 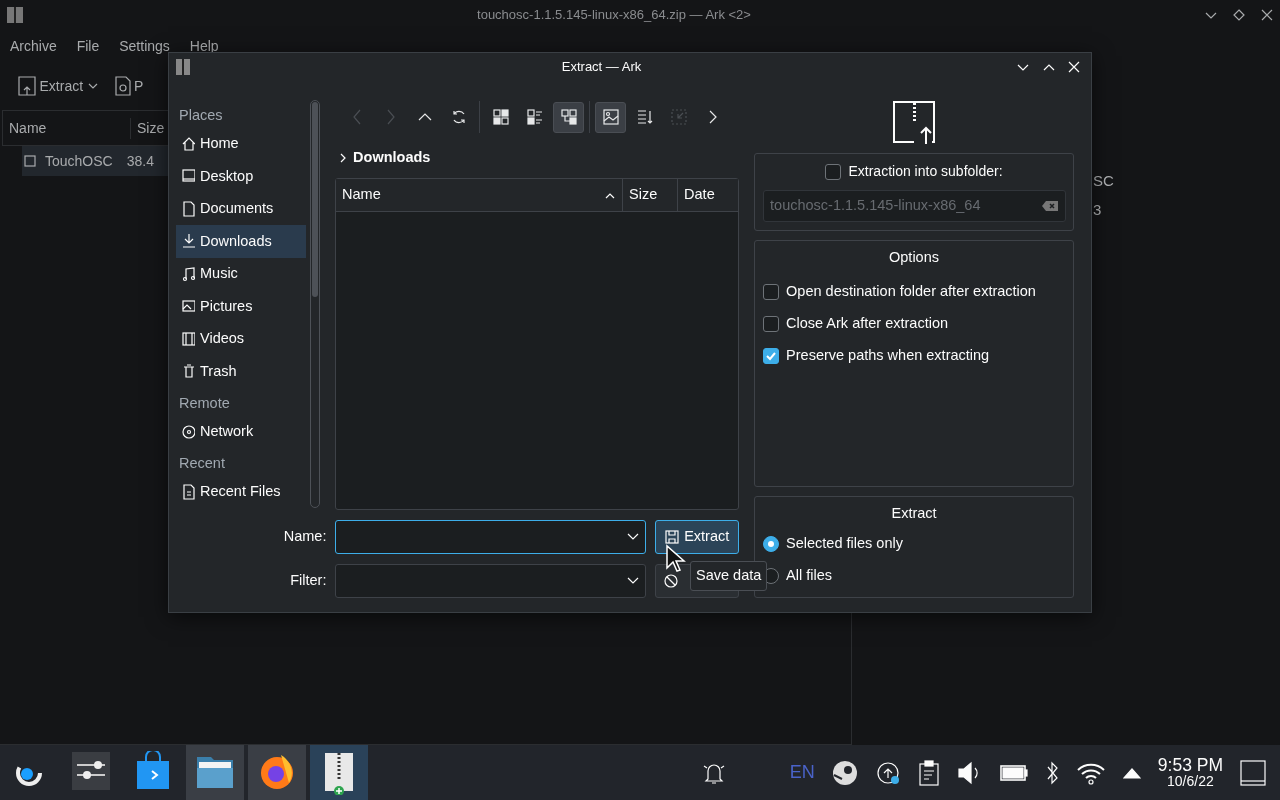 What do you see at coordinates (241, 339) in the screenshot?
I see `place-item: Videos` at bounding box center [241, 339].